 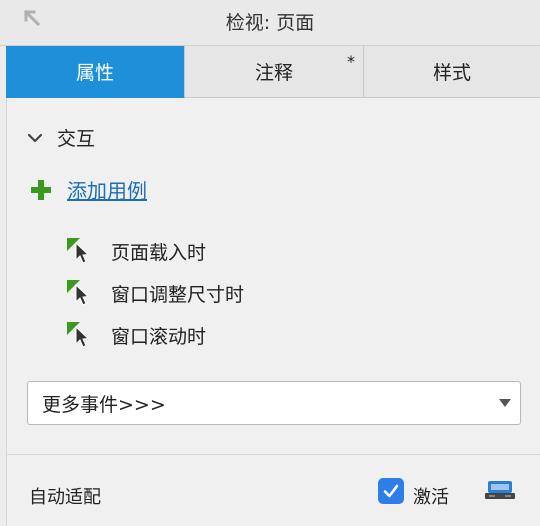 I want to click on checkmark-icon, so click(x=391, y=491).